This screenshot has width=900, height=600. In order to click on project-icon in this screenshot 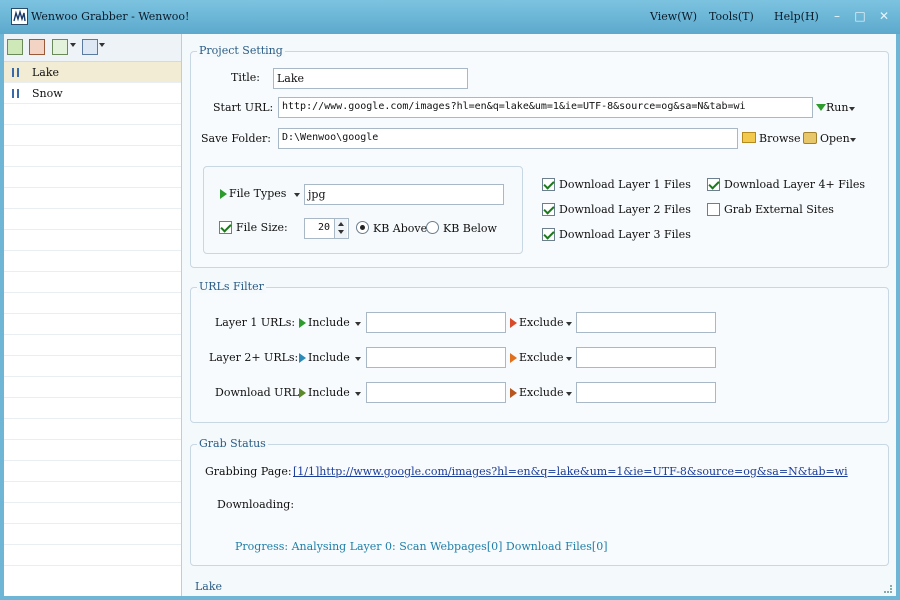, I will do `click(15, 93)`.